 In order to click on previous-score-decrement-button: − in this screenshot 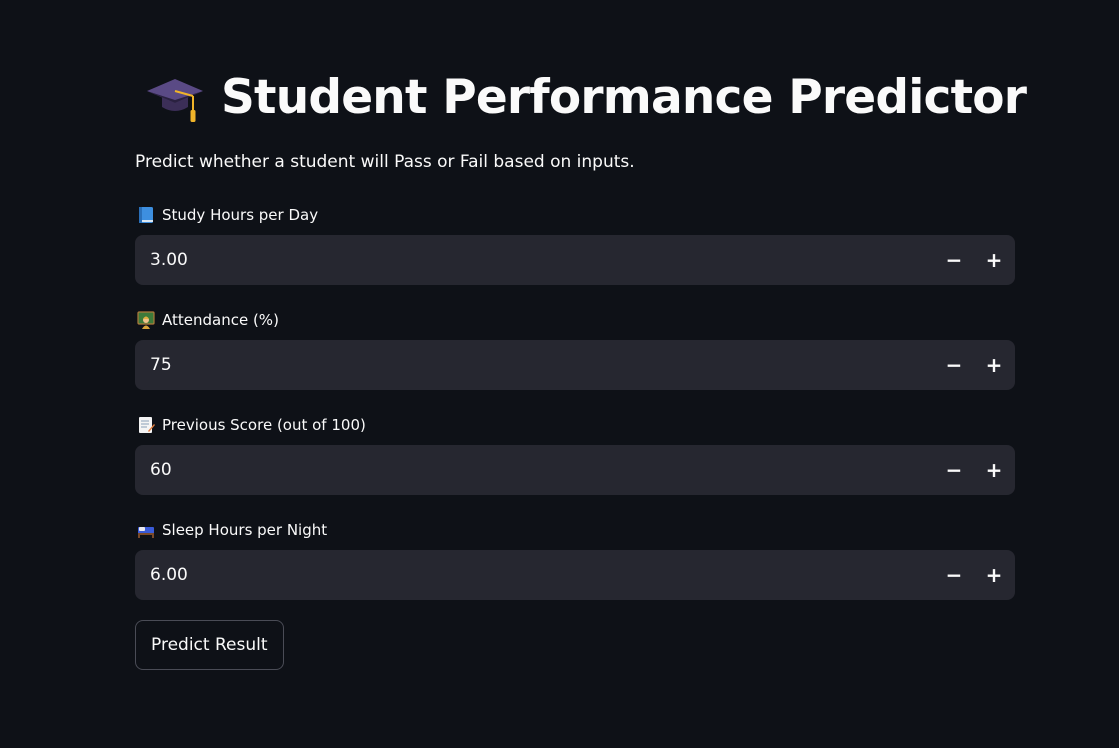, I will do `click(954, 470)`.